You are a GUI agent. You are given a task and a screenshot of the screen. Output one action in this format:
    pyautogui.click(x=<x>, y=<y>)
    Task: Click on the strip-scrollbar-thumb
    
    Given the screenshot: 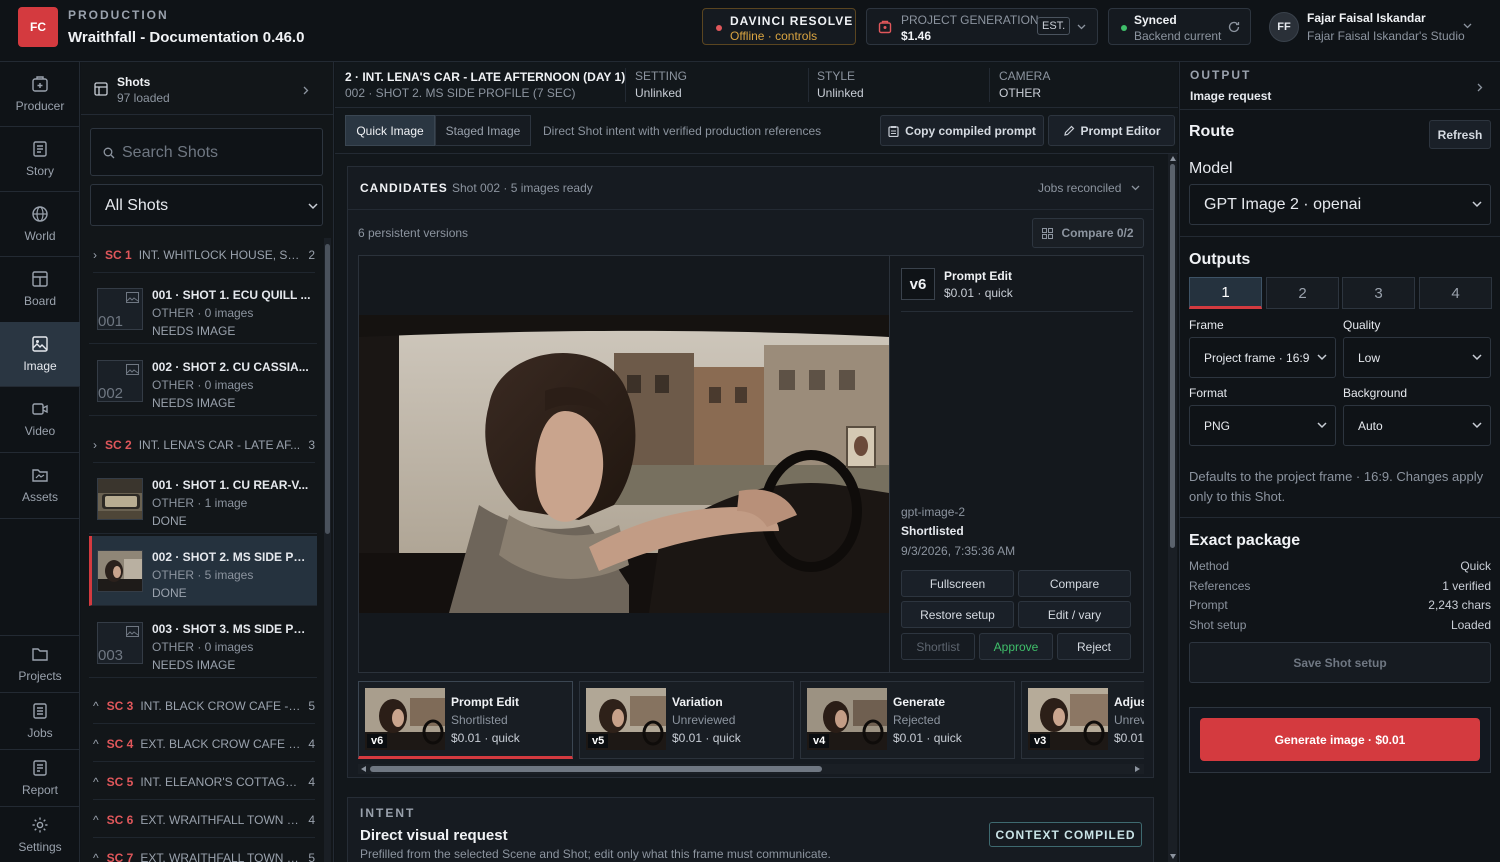 What is the action you would take?
    pyautogui.click(x=596, y=769)
    